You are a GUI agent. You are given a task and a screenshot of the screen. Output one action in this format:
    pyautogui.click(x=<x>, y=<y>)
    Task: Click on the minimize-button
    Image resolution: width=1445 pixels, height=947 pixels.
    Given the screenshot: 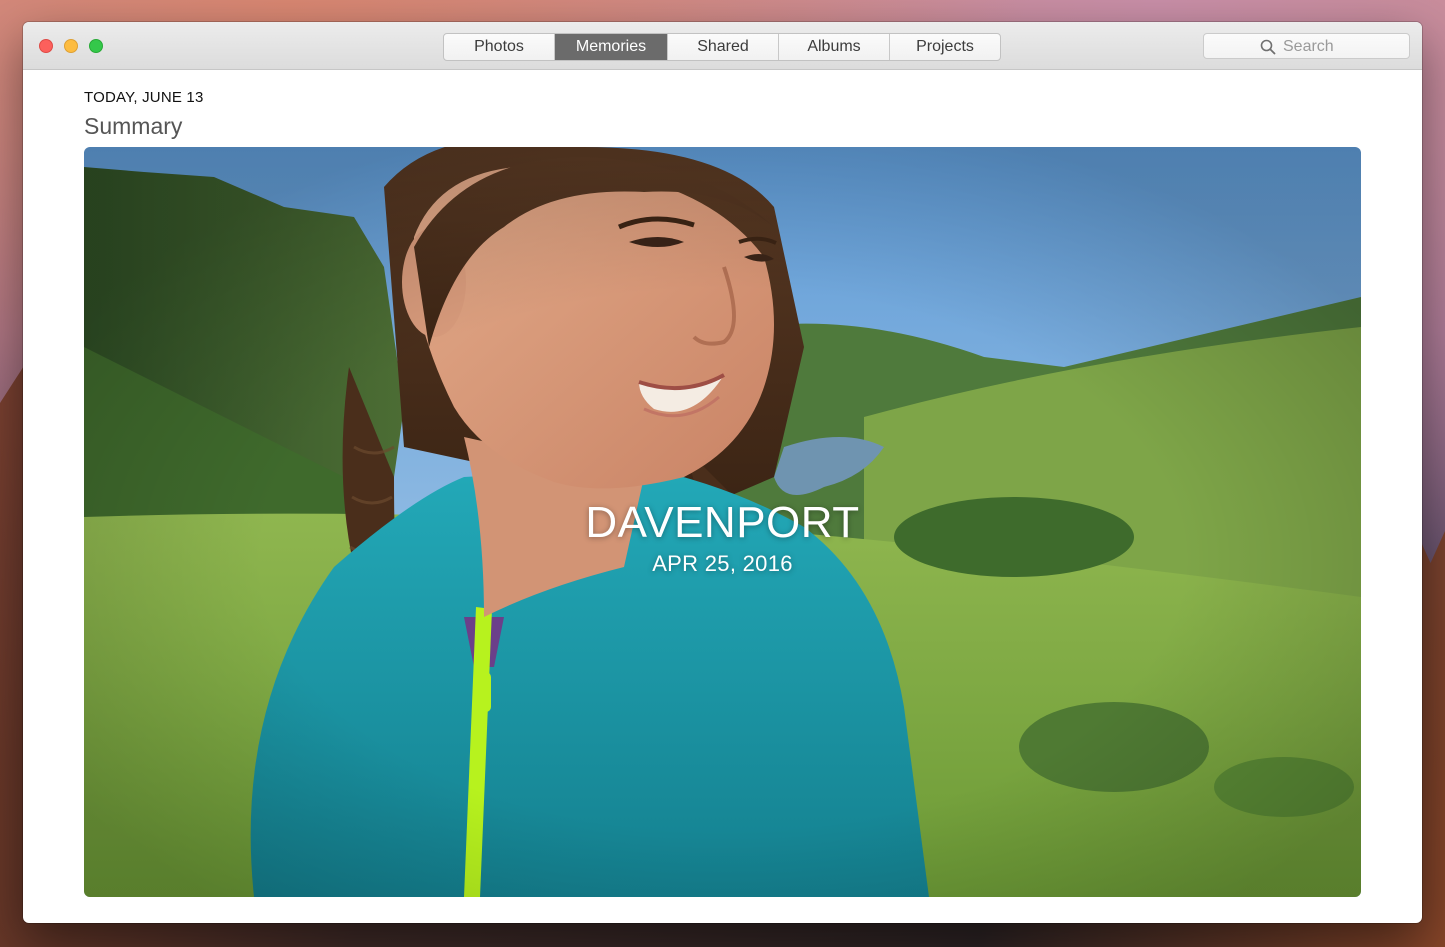 What is the action you would take?
    pyautogui.click(x=71, y=46)
    